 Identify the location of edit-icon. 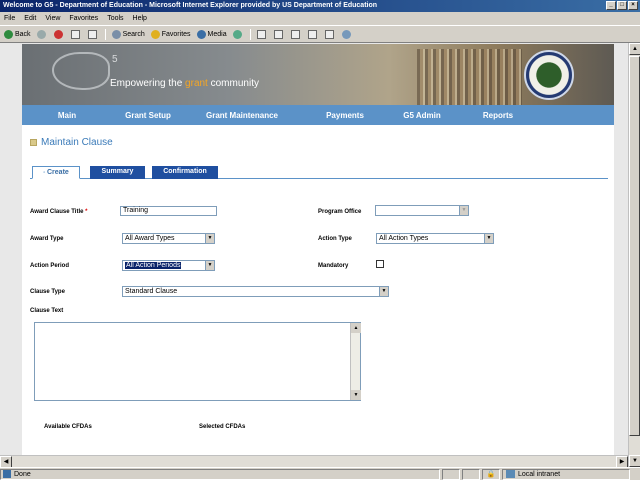
(295, 34).